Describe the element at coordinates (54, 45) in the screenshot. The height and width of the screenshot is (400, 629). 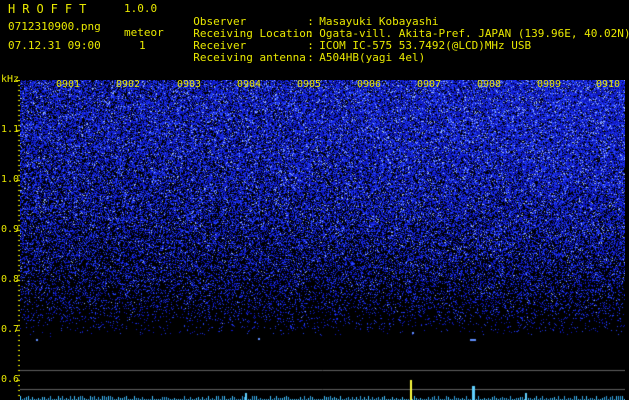
I see `timestamp: 07.12.31 09:00` at that location.